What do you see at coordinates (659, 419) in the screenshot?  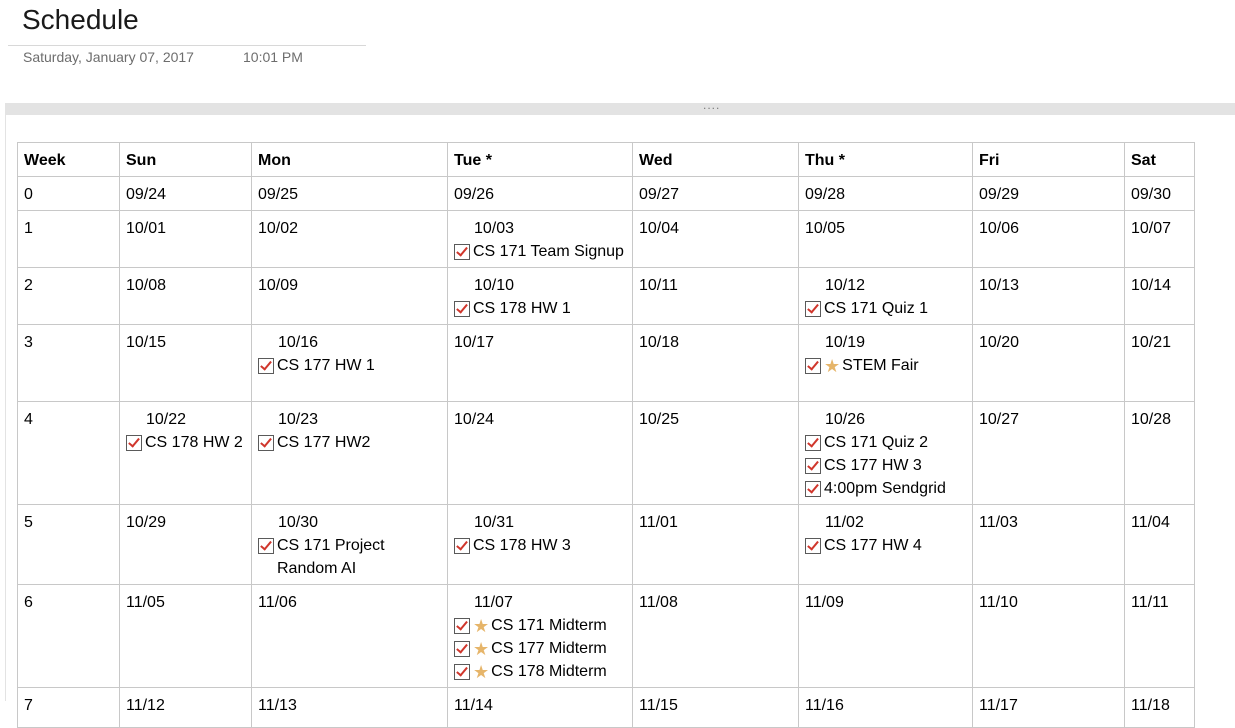 I see `day-date: 10/25` at bounding box center [659, 419].